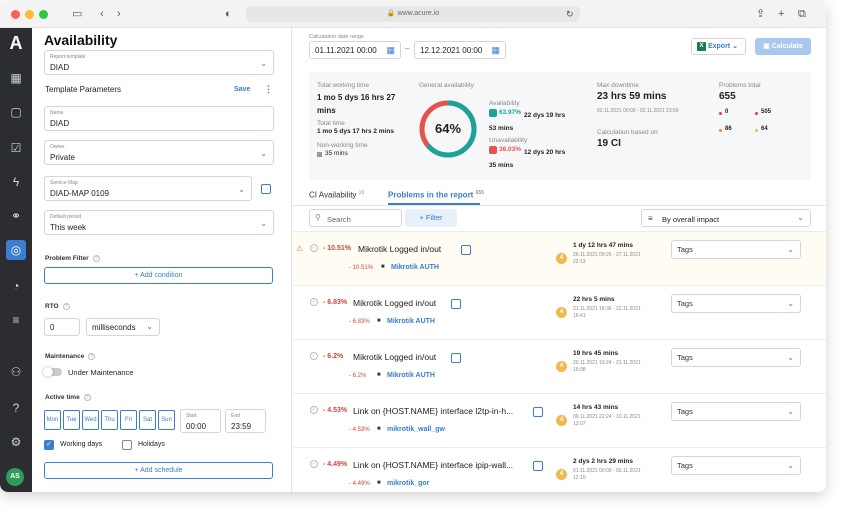 The width and height of the screenshot is (855, 522). What do you see at coordinates (413, 14) in the screenshot?
I see `address-bar: 🔒 www.acure.io` at bounding box center [413, 14].